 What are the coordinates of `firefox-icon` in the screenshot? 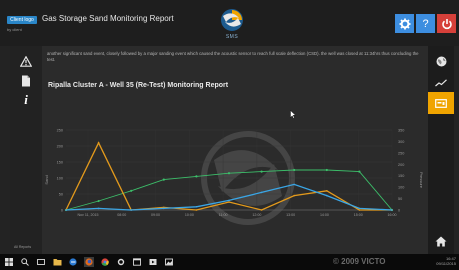 It's located at (89, 262).